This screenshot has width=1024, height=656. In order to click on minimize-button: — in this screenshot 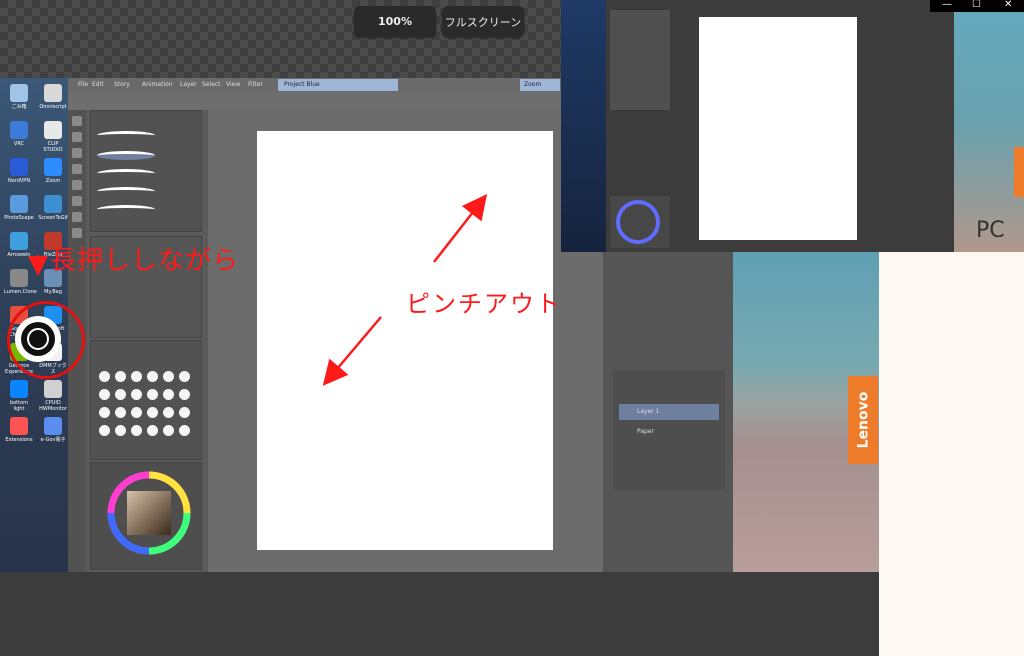, I will do `click(947, 5)`.